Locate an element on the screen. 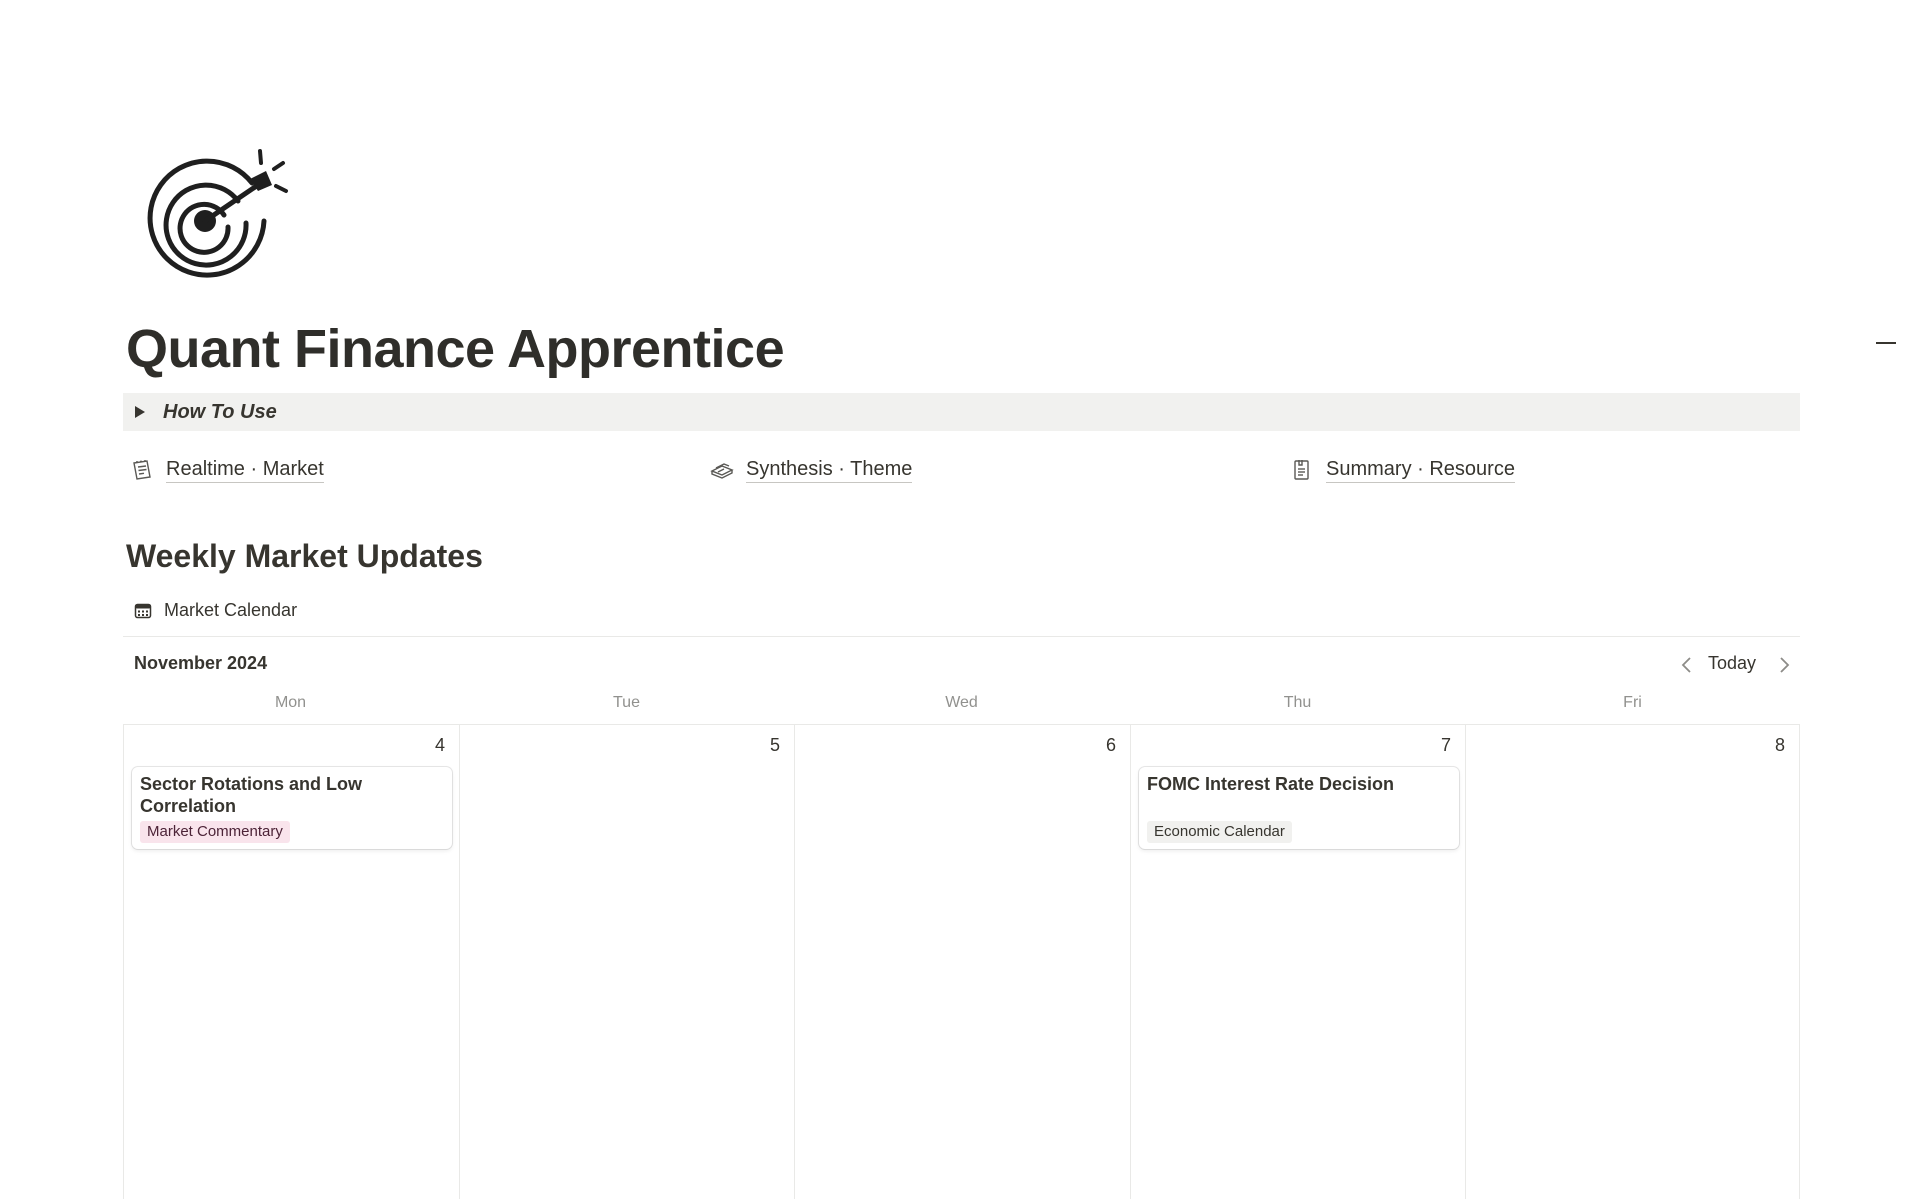 The image size is (1920, 1199). weekday-header: Mon Tue Wed Thu Fri is located at coordinates (961, 706).